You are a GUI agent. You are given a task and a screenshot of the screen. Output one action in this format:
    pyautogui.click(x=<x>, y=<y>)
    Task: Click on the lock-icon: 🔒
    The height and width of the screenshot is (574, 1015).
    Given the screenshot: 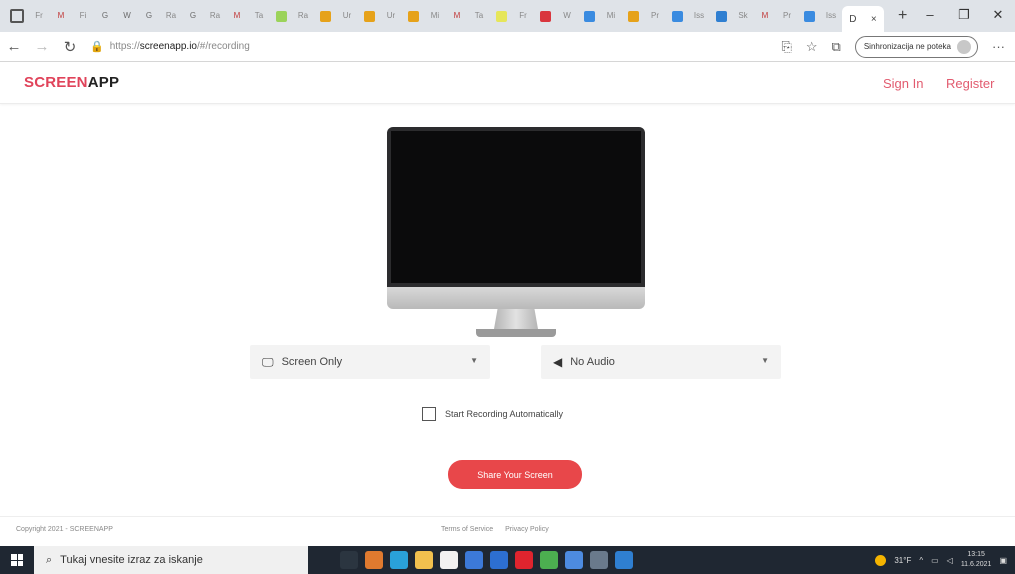 What is the action you would take?
    pyautogui.click(x=97, y=46)
    